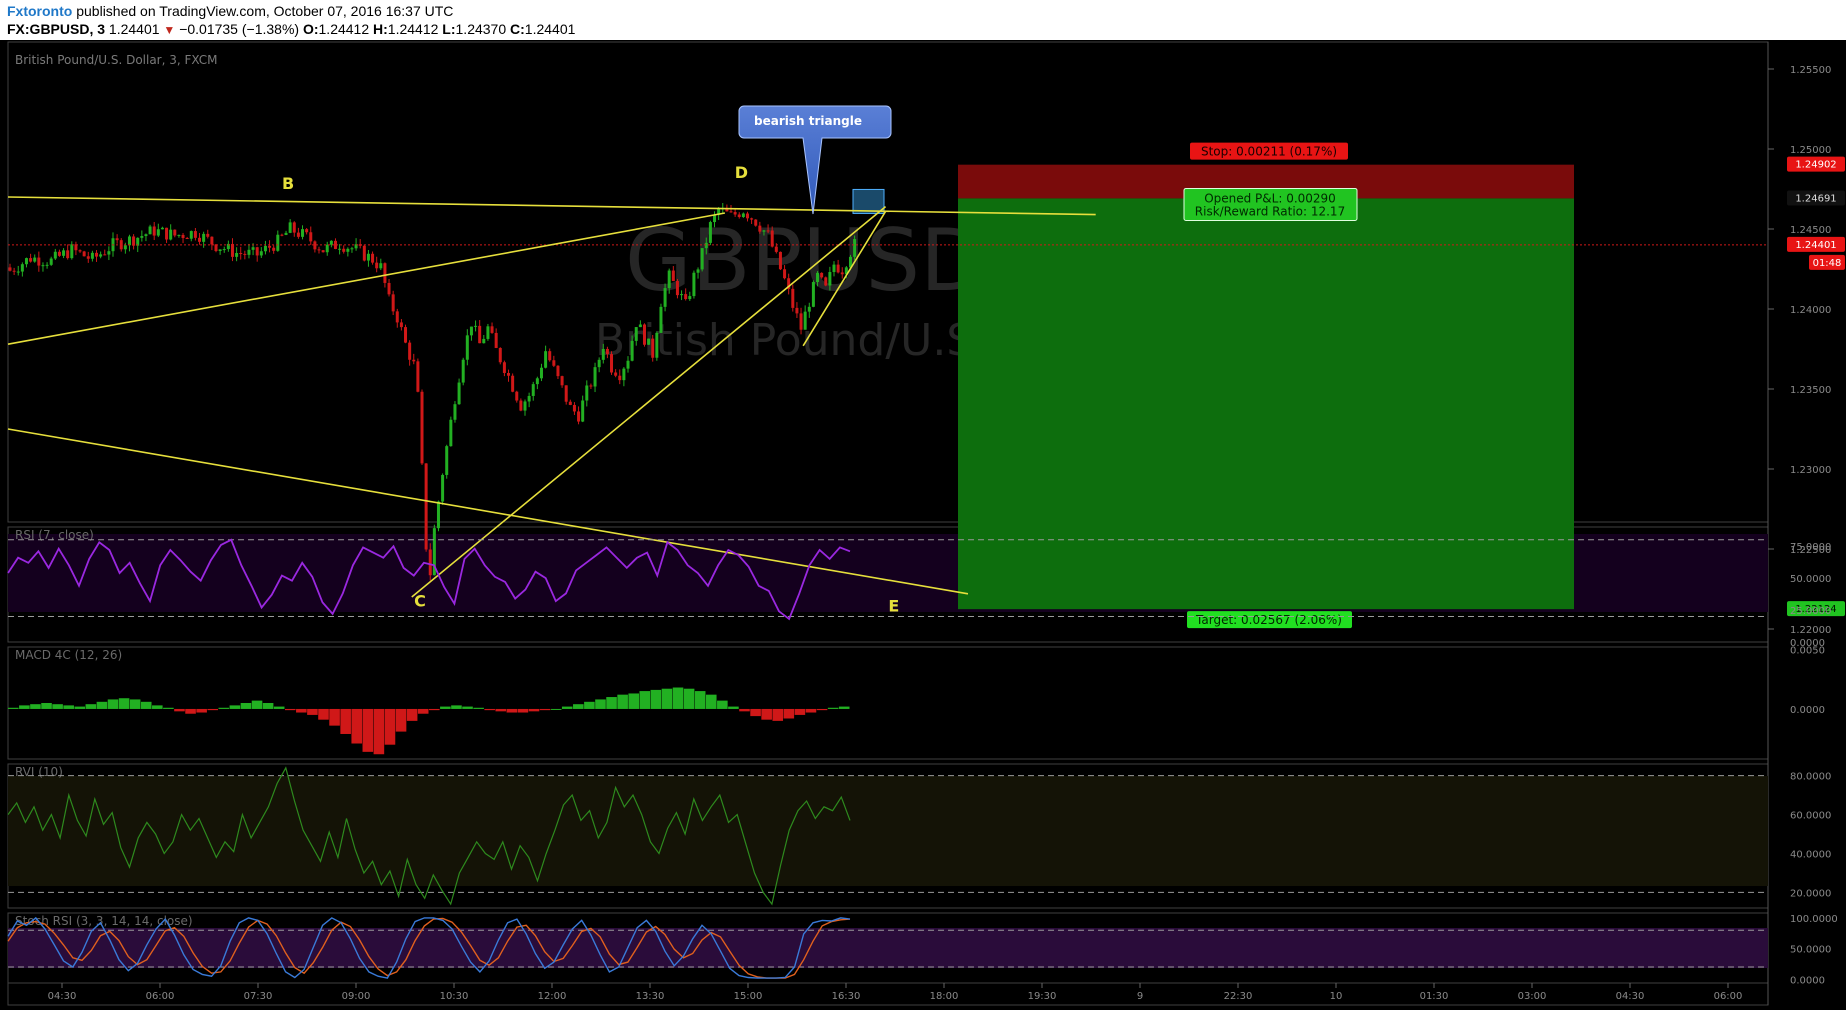 The height and width of the screenshot is (1010, 1846). What do you see at coordinates (1042, 996) in the screenshot?
I see `time-tick-label: 19:30` at bounding box center [1042, 996].